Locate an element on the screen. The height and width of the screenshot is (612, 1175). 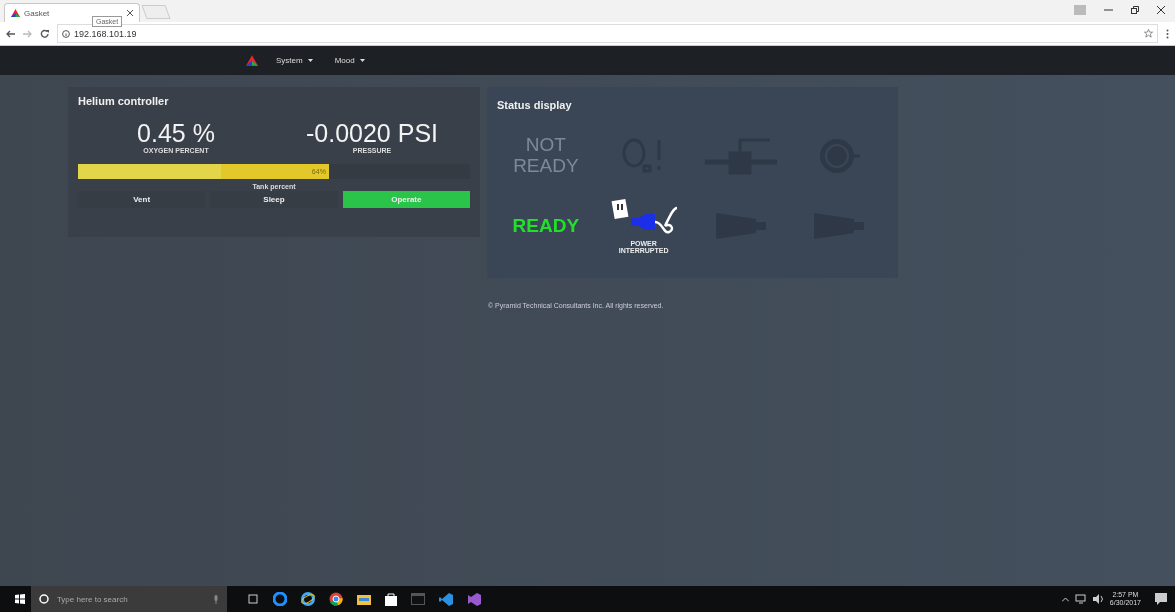
panel-title: Helium controller is located at coordinates (124, 101).